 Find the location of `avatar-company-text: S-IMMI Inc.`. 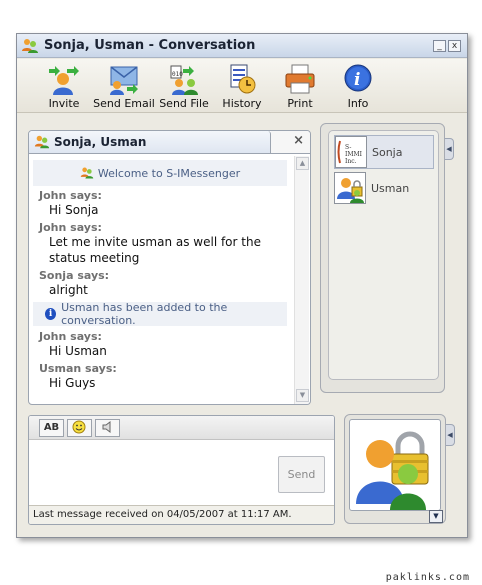

avatar-company-text: S-IMMI Inc. is located at coordinates (354, 154).